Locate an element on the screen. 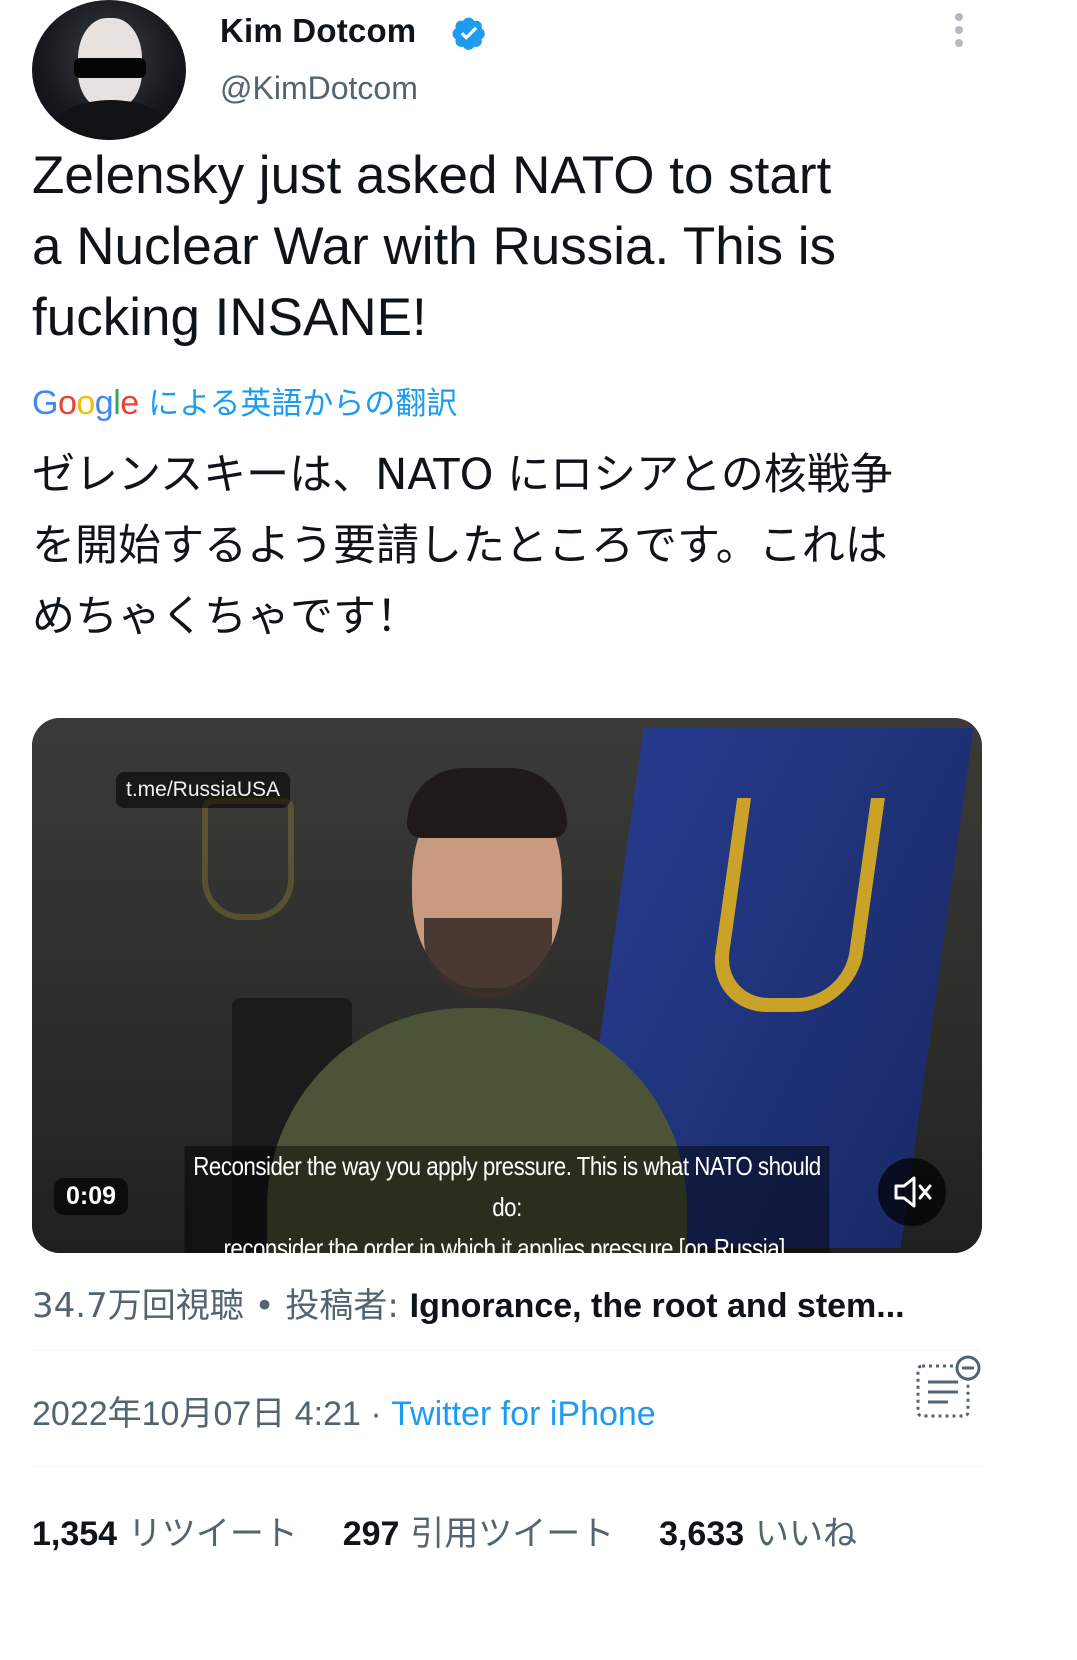  tweet-text-line: fucking INSANE! is located at coordinates (229, 317).